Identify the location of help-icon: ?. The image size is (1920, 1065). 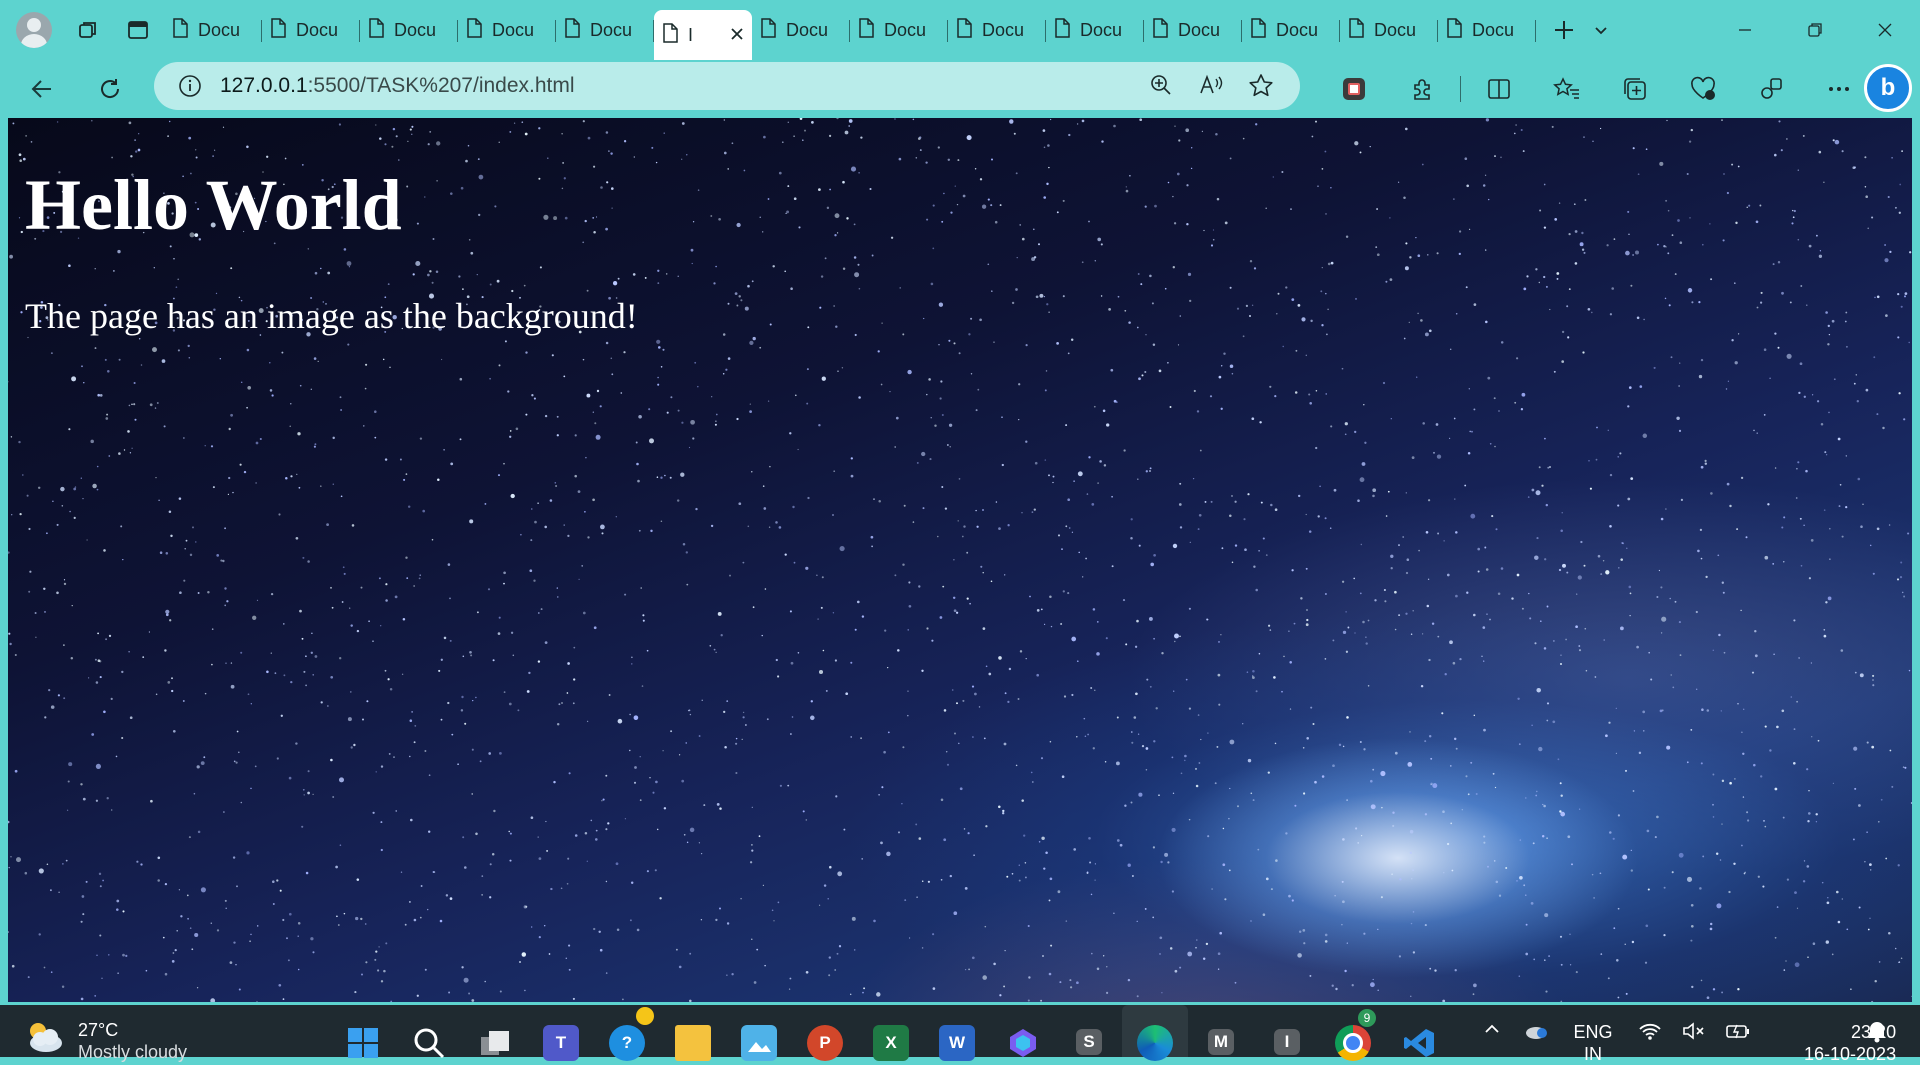
(627, 1033).